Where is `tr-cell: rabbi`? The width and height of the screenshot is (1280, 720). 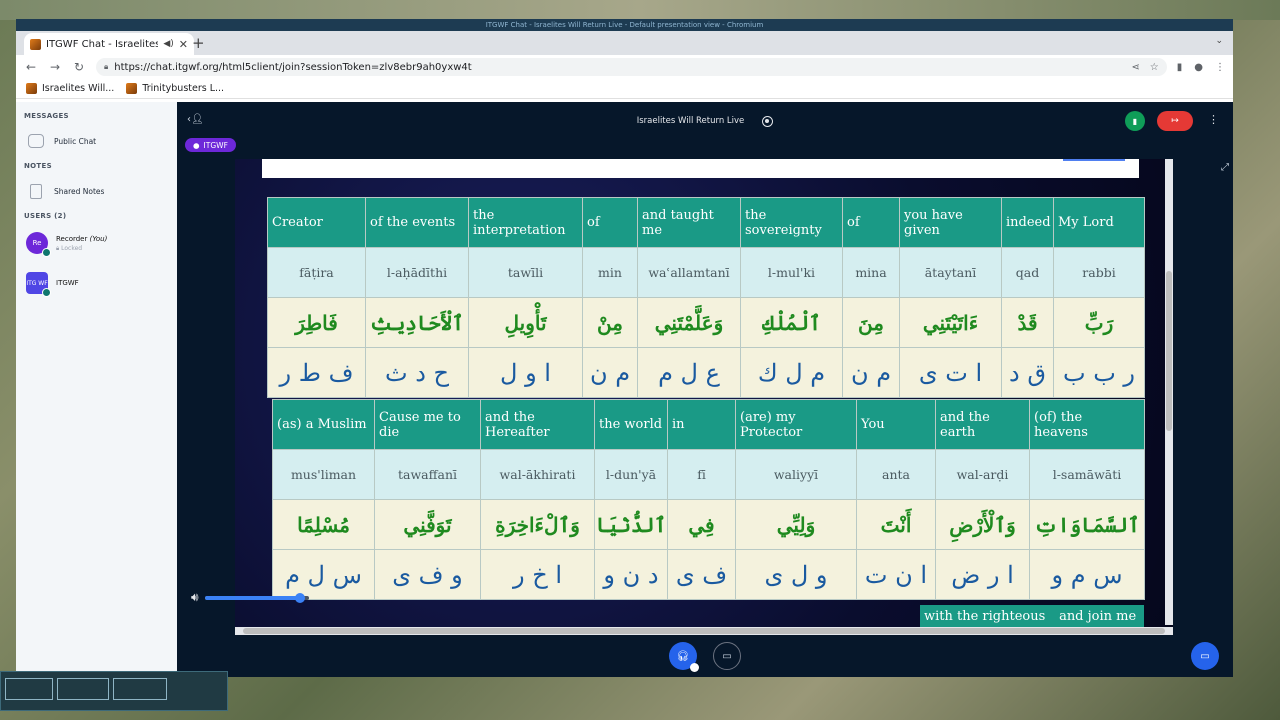
tr-cell: rabbi is located at coordinates (1099, 272).